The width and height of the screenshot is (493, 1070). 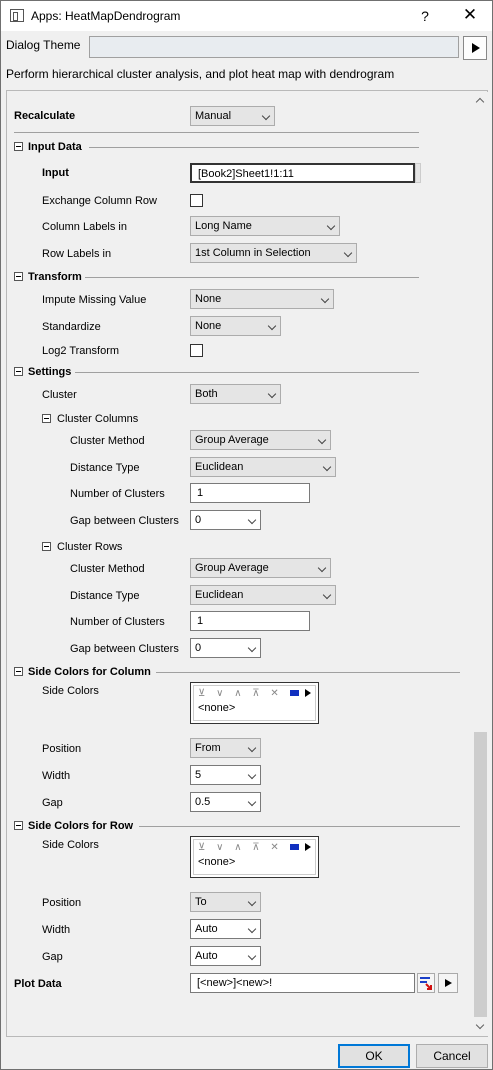 I want to click on row-cluster-method-combo: Group Average, so click(x=260, y=568).